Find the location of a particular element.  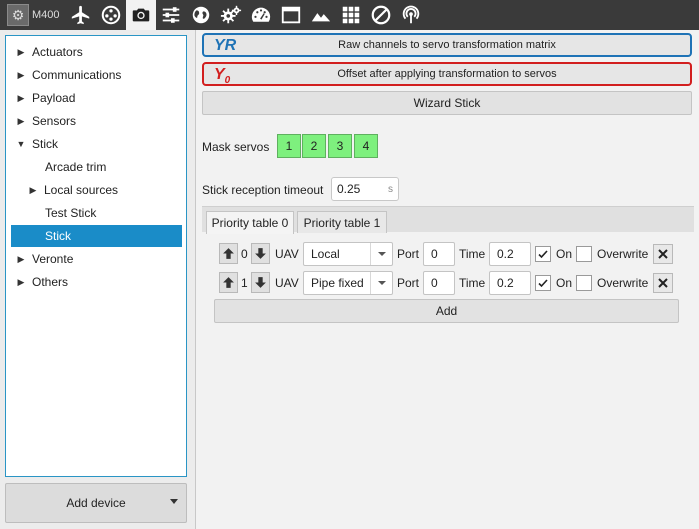

tree-item-label: Arcade trim is located at coordinates (76, 167).